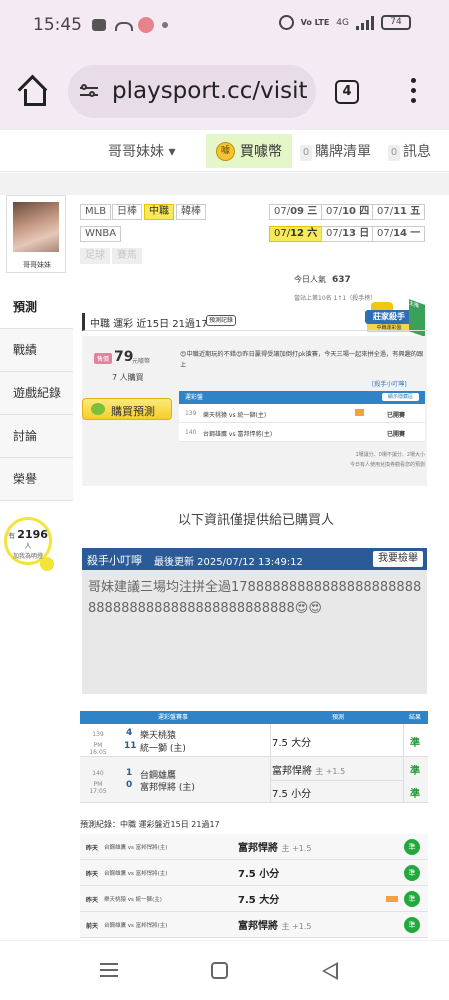 The height and width of the screenshot is (1000, 449). Describe the element at coordinates (394, 153) in the screenshot. I see `messages-count: 0` at that location.